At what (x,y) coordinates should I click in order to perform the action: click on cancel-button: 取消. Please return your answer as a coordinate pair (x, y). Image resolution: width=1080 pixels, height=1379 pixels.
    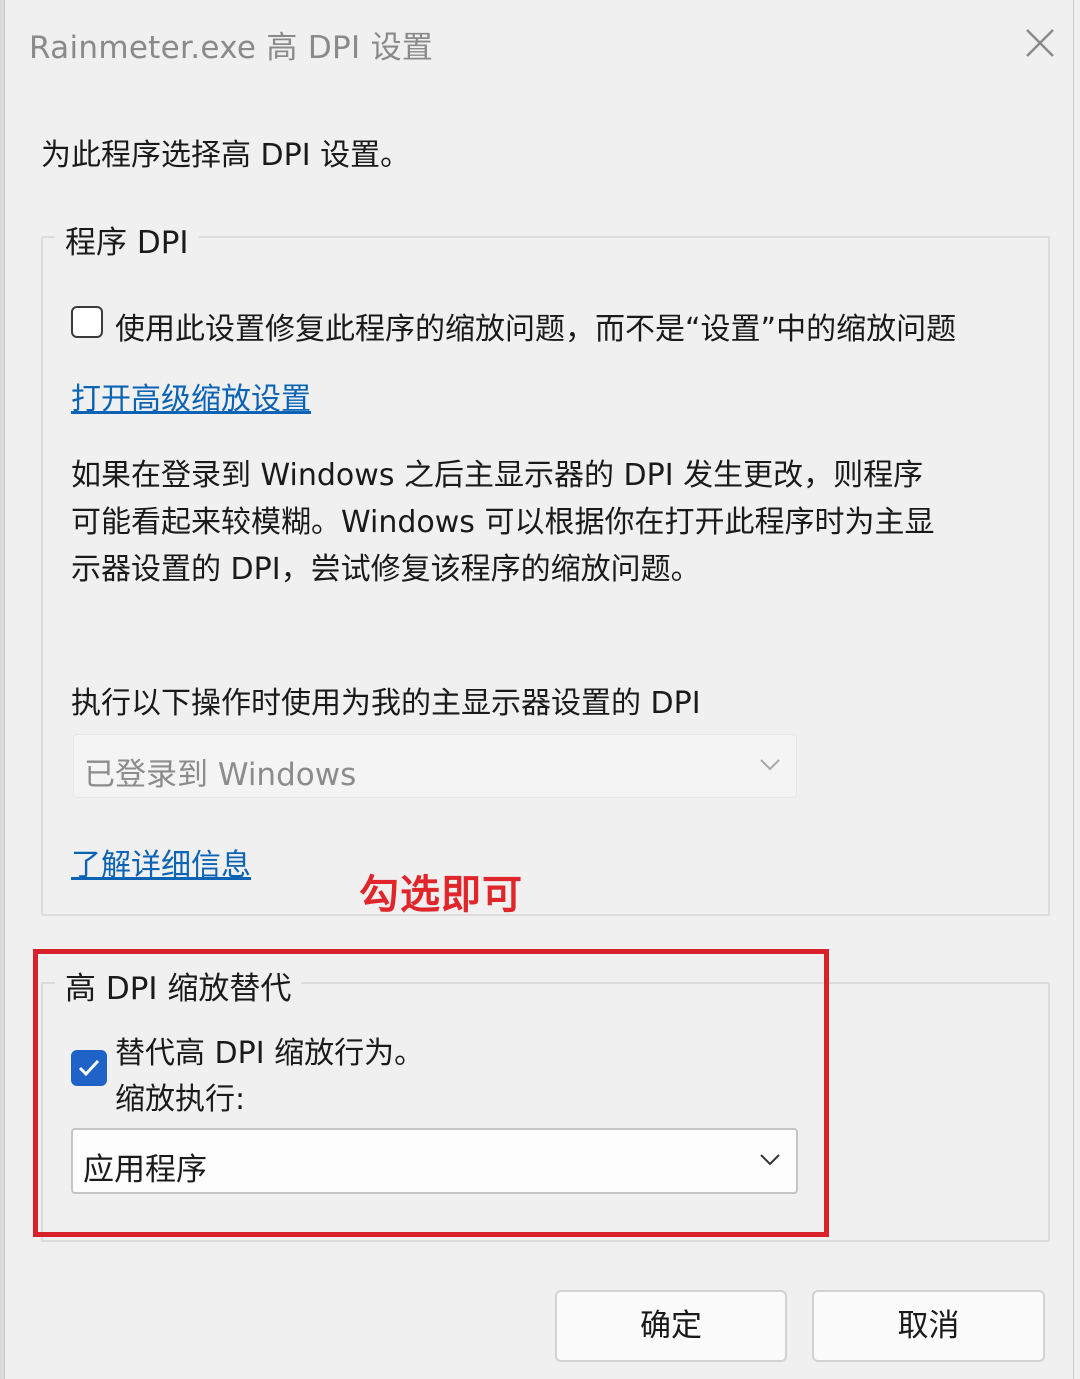
    Looking at the image, I should click on (928, 1326).